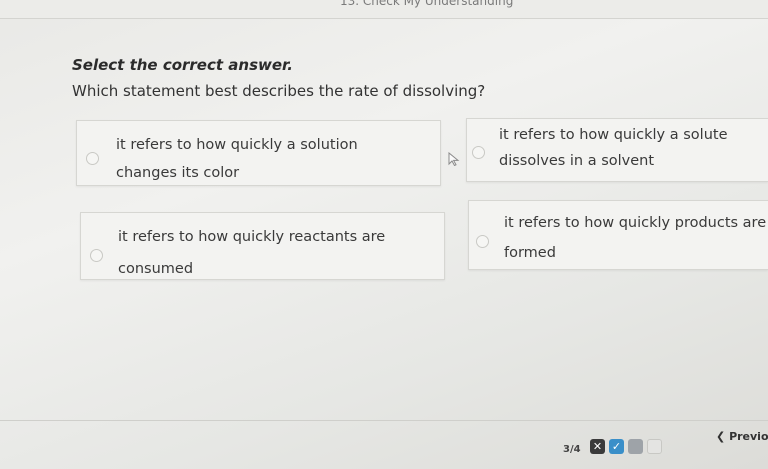 The image size is (768, 469). I want to click on x-icon: ✕, so click(597, 446).